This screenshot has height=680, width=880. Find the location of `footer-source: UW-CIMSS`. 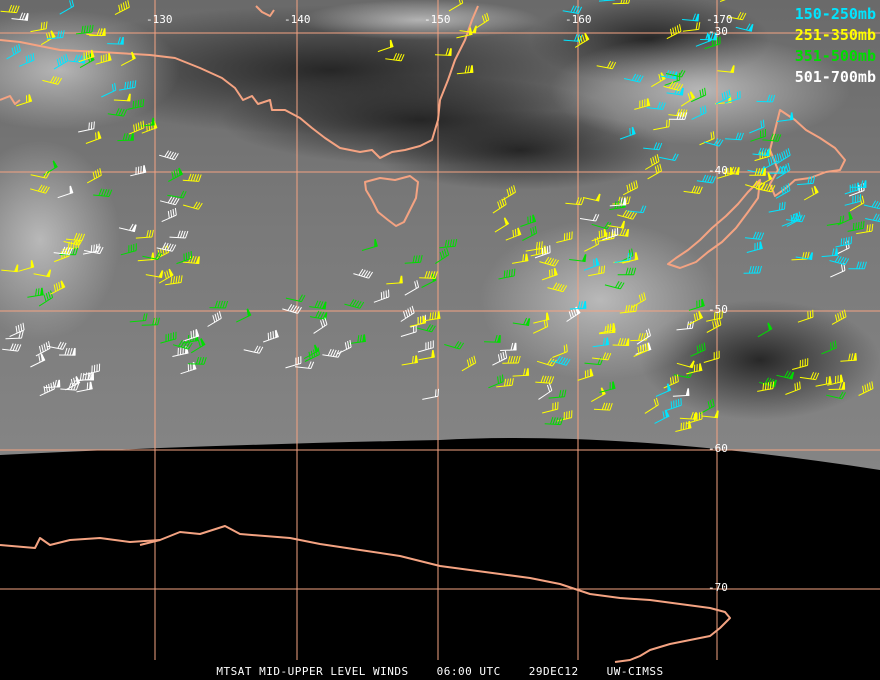

footer-source: UW-CIMSS is located at coordinates (635, 671).